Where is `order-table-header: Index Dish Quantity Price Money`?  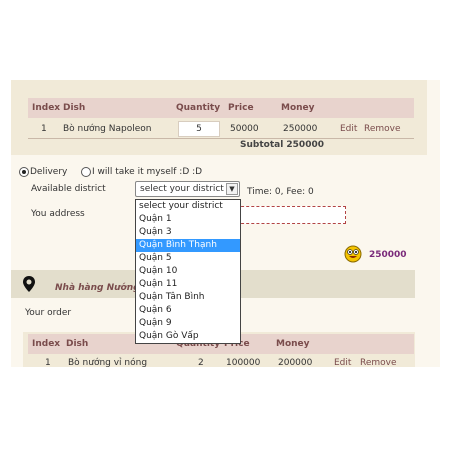 order-table-header: Index Dish Quantity Price Money is located at coordinates (221, 108).